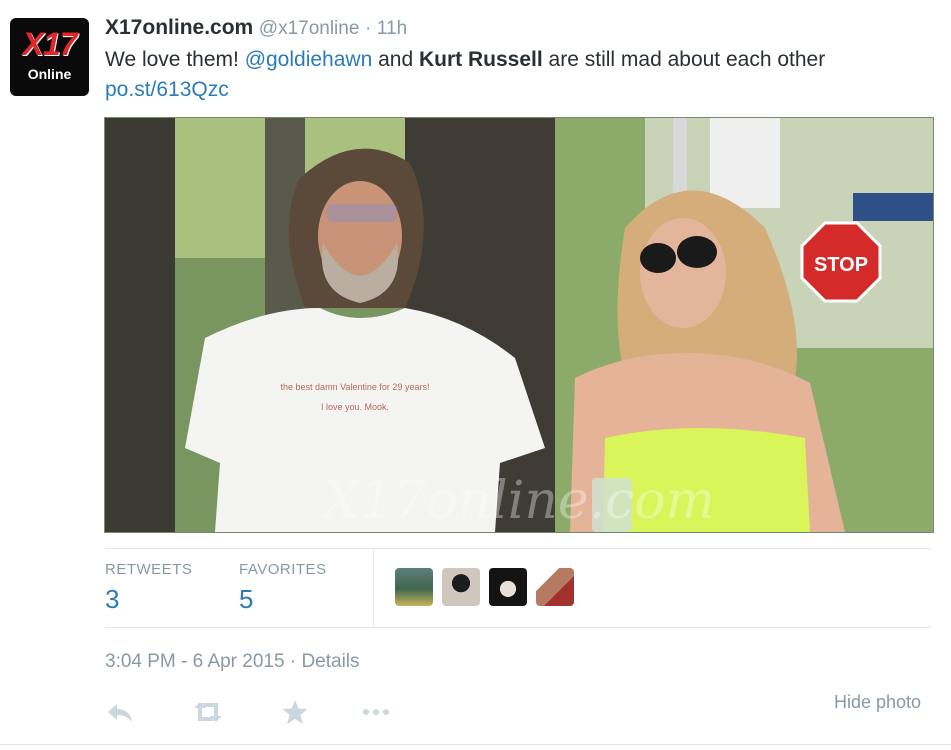 The height and width of the screenshot is (750, 951). I want to click on shirt-text-line1: the best damn Valentine for 29 years!, so click(355, 387).